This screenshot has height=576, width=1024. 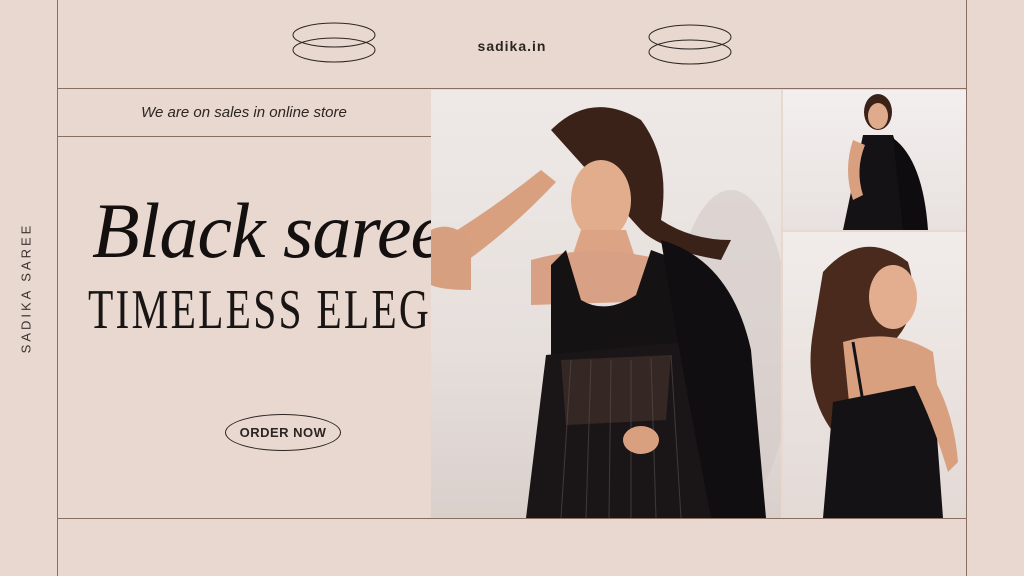 What do you see at coordinates (512, 88) in the screenshot?
I see `frame-line-top` at bounding box center [512, 88].